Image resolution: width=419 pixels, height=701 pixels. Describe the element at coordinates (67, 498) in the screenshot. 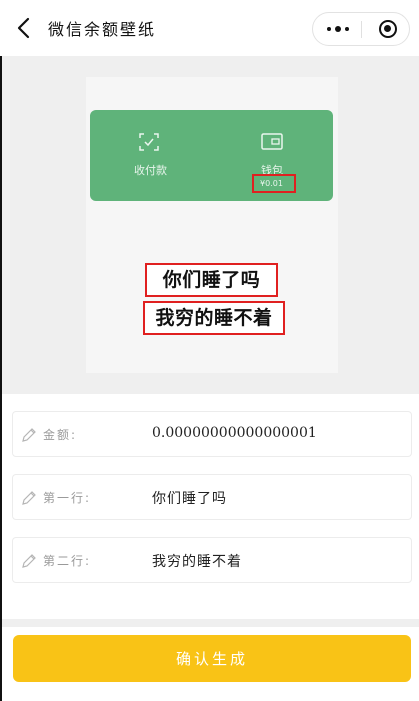

I see `line1-label: 第一行:` at that location.